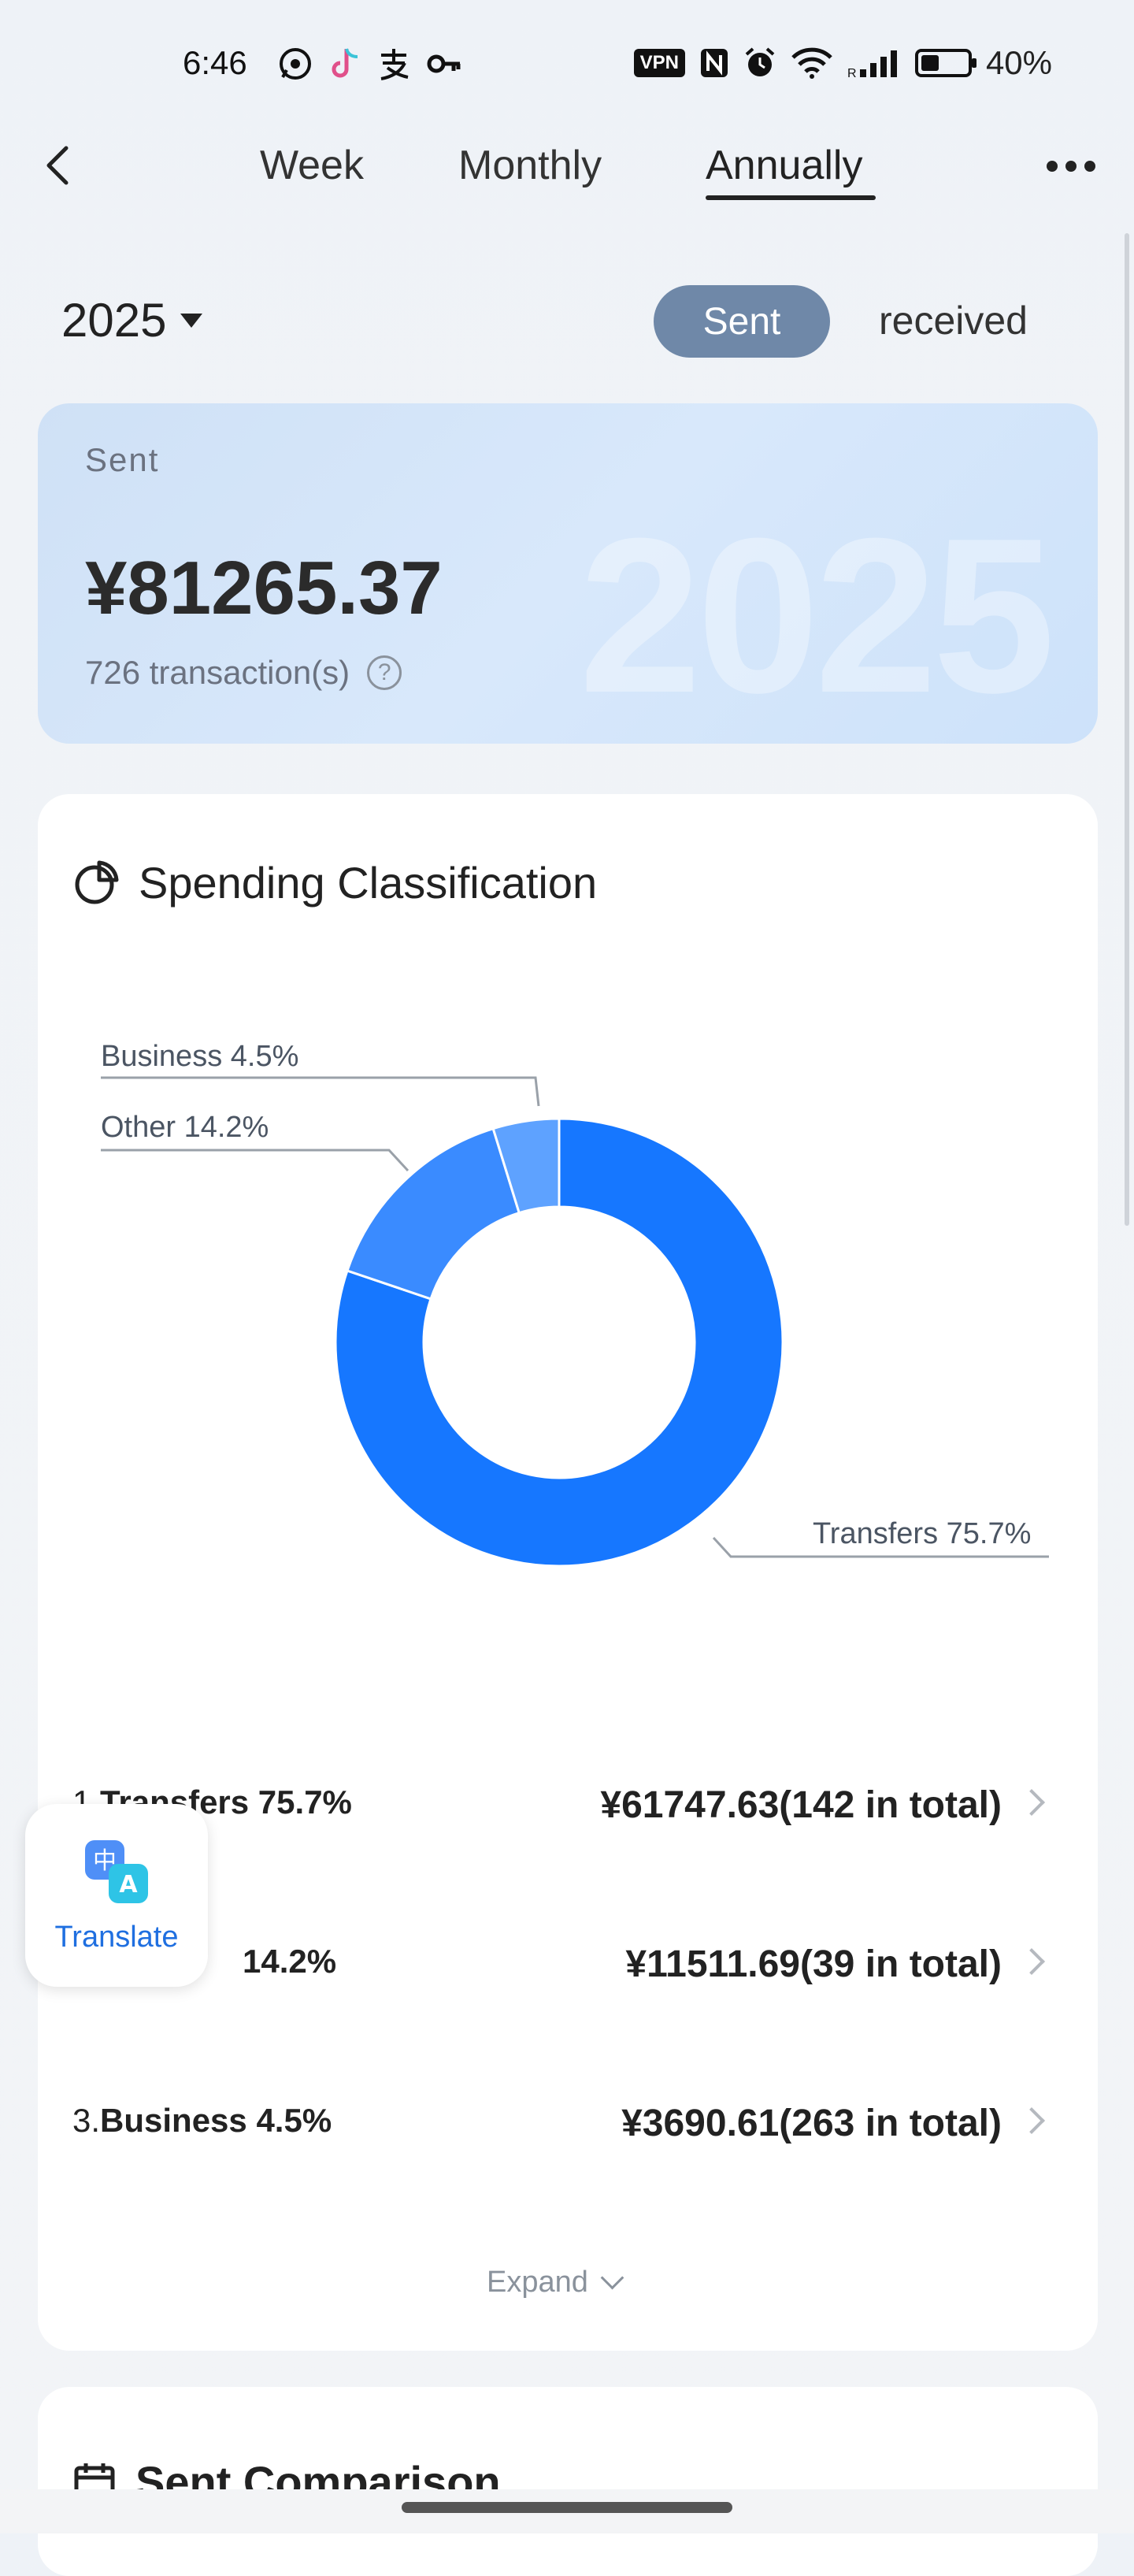 The width and height of the screenshot is (1134, 2576). I want to click on donut-slice-other, so click(433, 1214).